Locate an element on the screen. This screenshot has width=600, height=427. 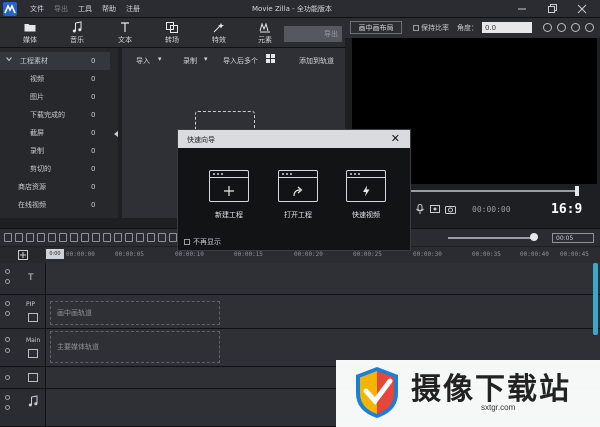
preview-seek-handle is located at coordinates (577, 191).